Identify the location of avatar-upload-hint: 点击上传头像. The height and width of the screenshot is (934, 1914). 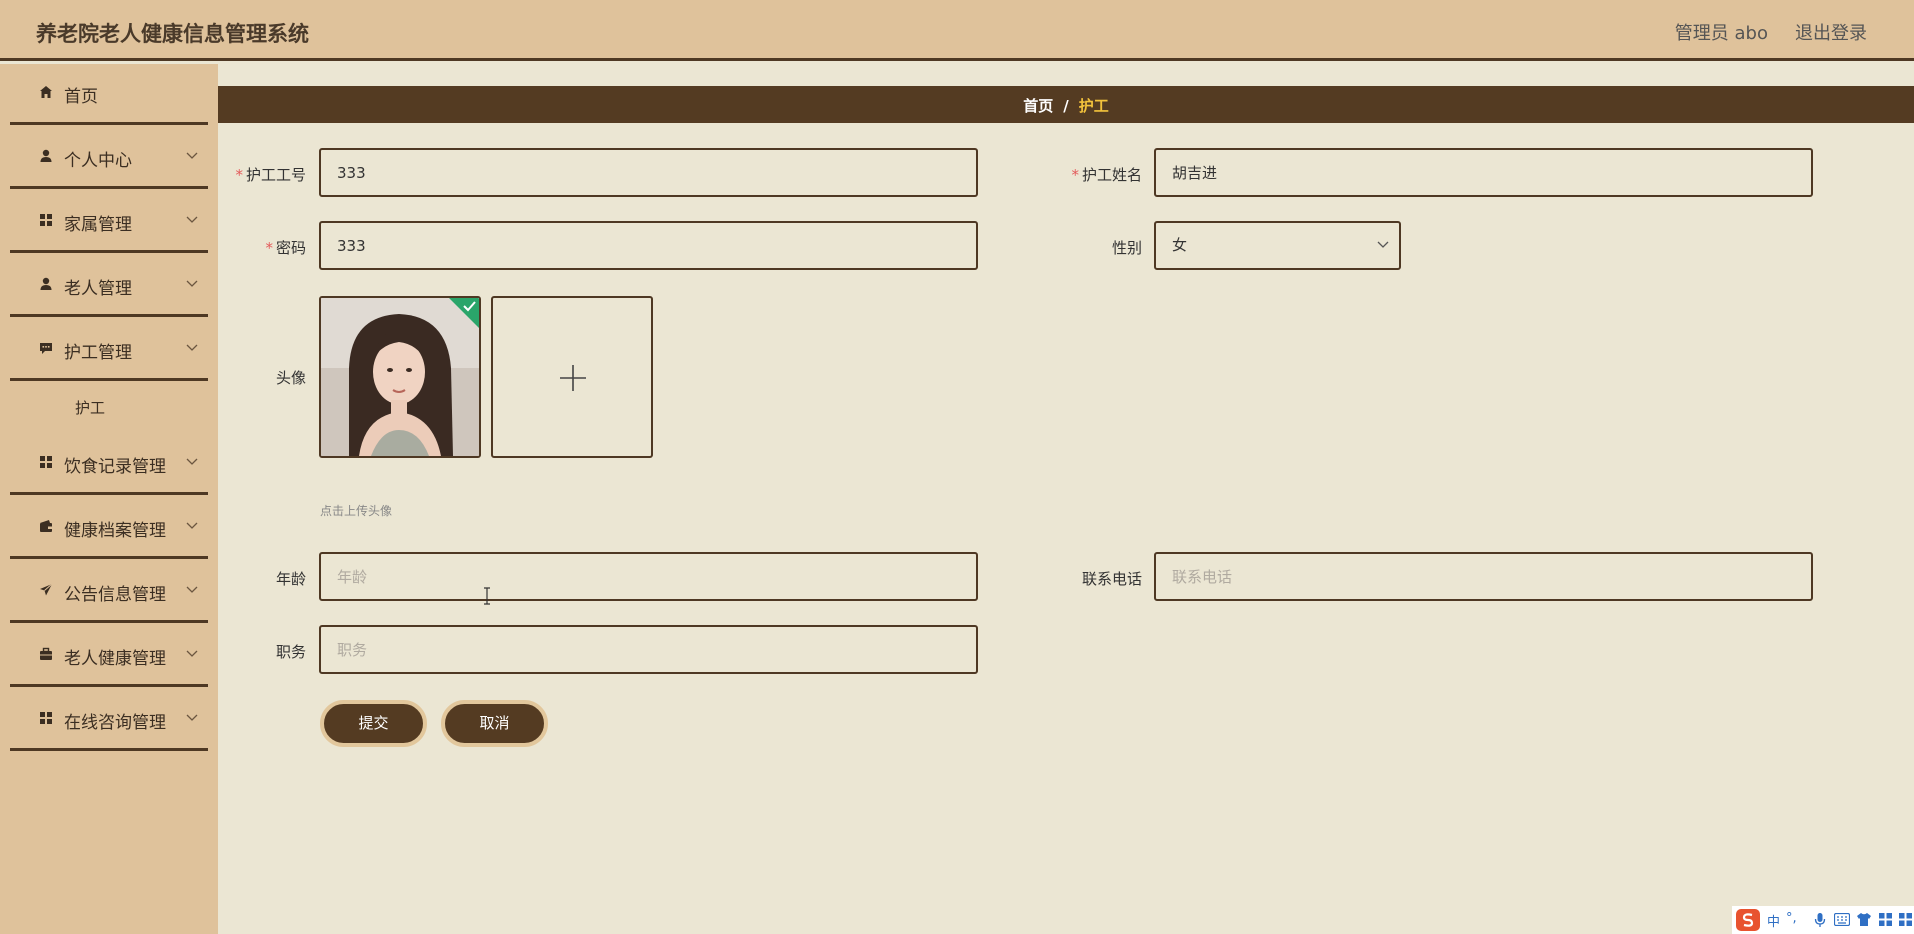
(356, 511).